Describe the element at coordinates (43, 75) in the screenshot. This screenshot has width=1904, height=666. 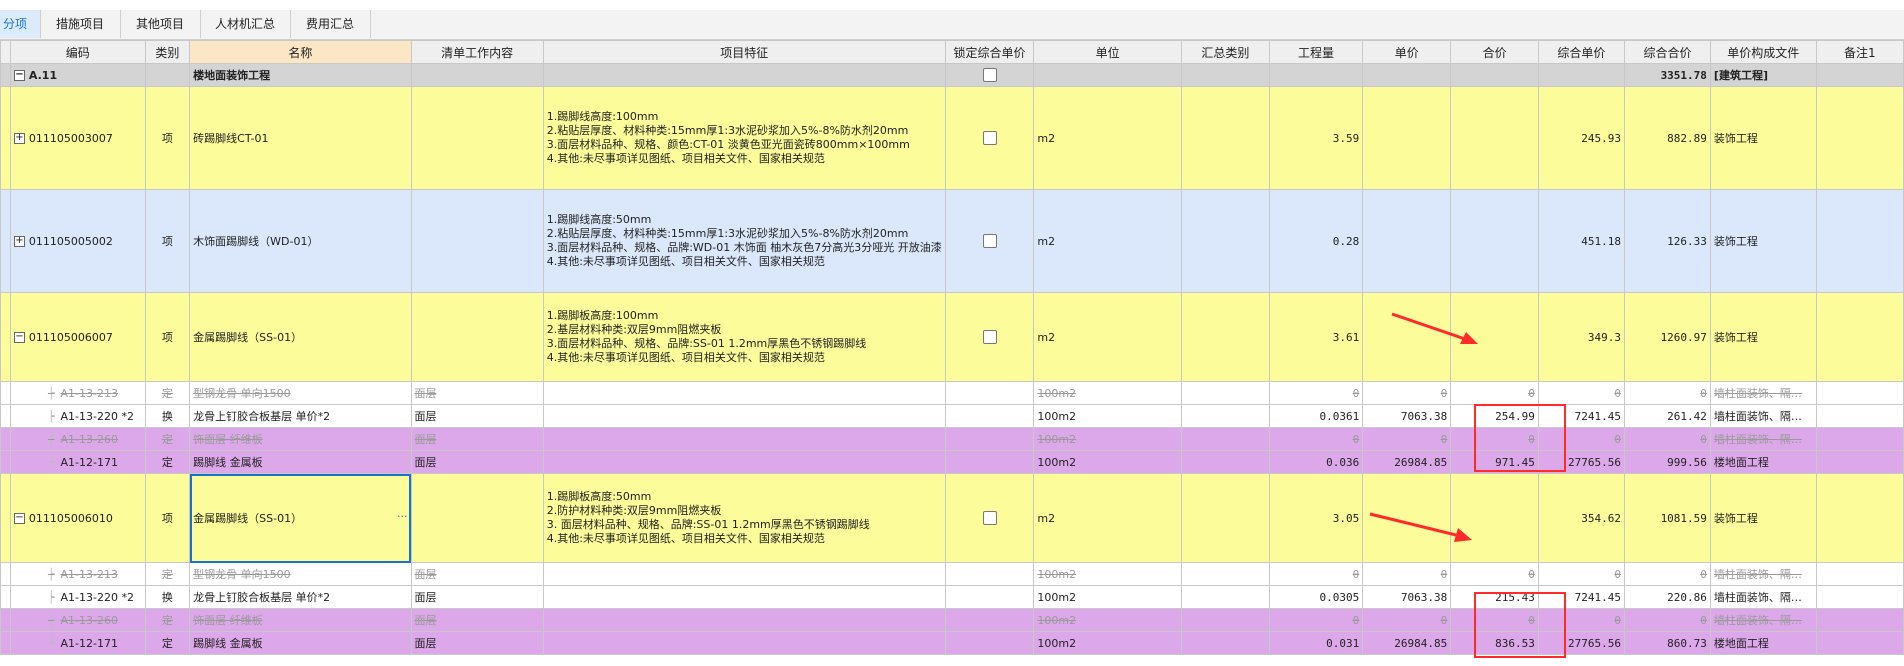
I see `group-code: A.11` at that location.